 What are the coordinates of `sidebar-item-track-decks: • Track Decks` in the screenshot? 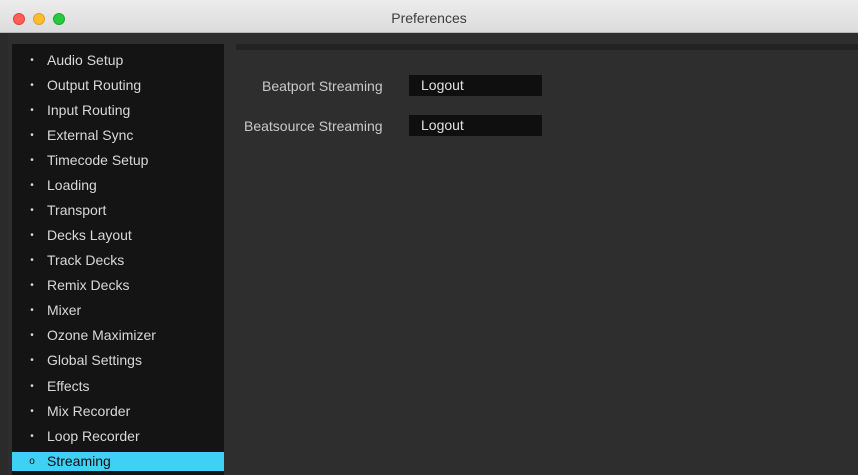 It's located at (118, 260).